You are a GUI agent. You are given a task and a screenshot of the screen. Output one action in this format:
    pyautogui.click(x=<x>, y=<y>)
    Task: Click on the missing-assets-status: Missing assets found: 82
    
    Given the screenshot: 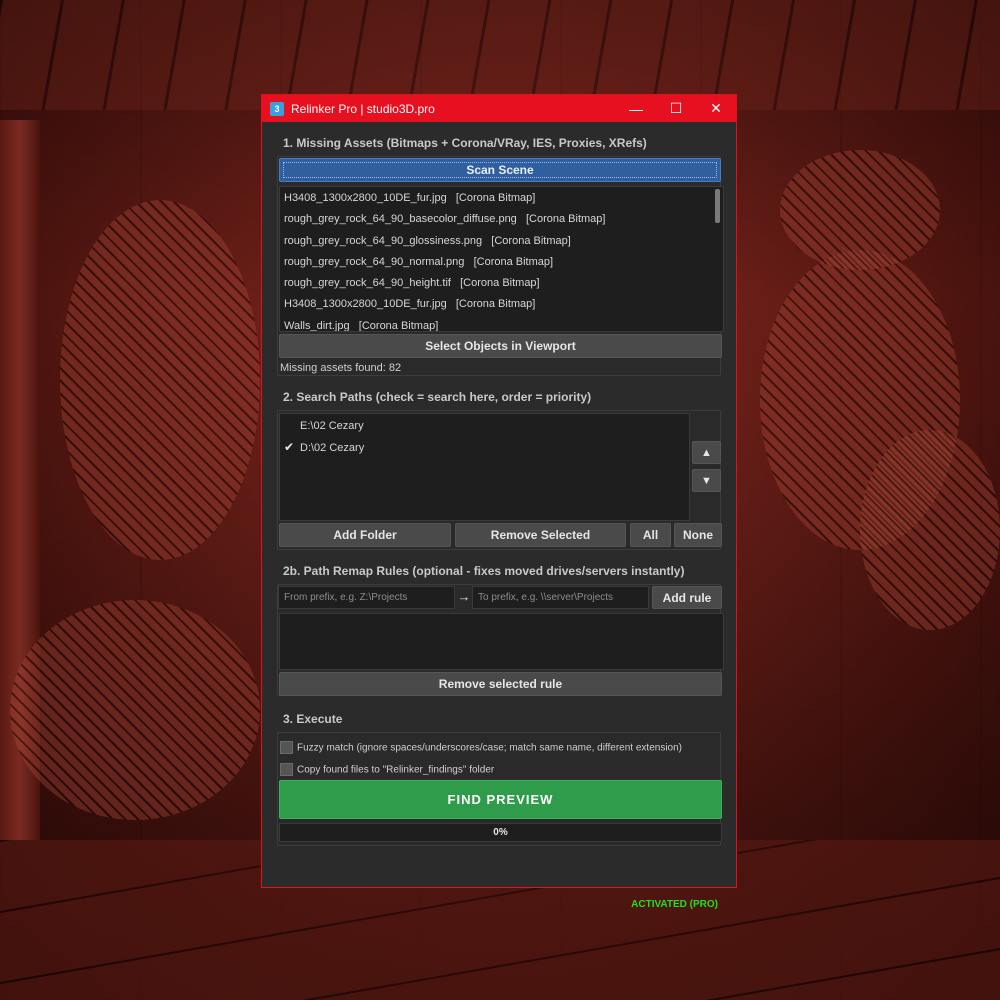 What is the action you would take?
    pyautogui.click(x=341, y=368)
    